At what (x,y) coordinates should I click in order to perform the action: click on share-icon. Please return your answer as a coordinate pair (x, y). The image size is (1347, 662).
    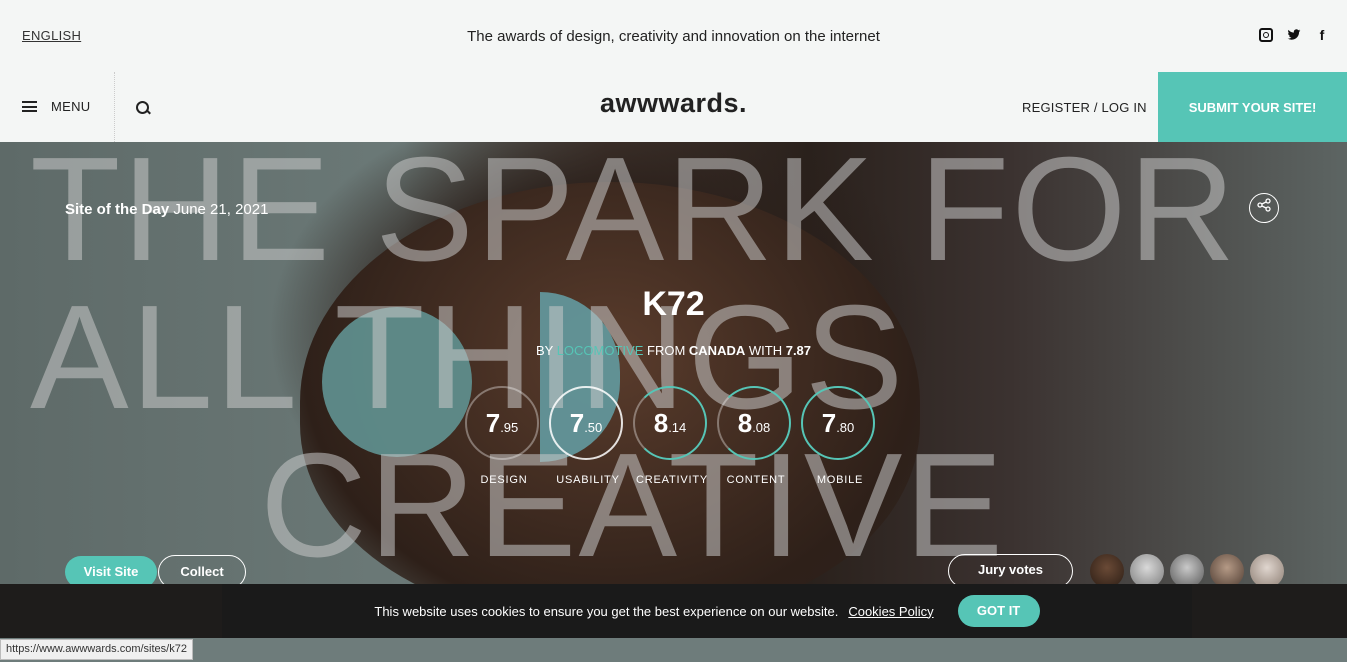
    Looking at the image, I should click on (1264, 206).